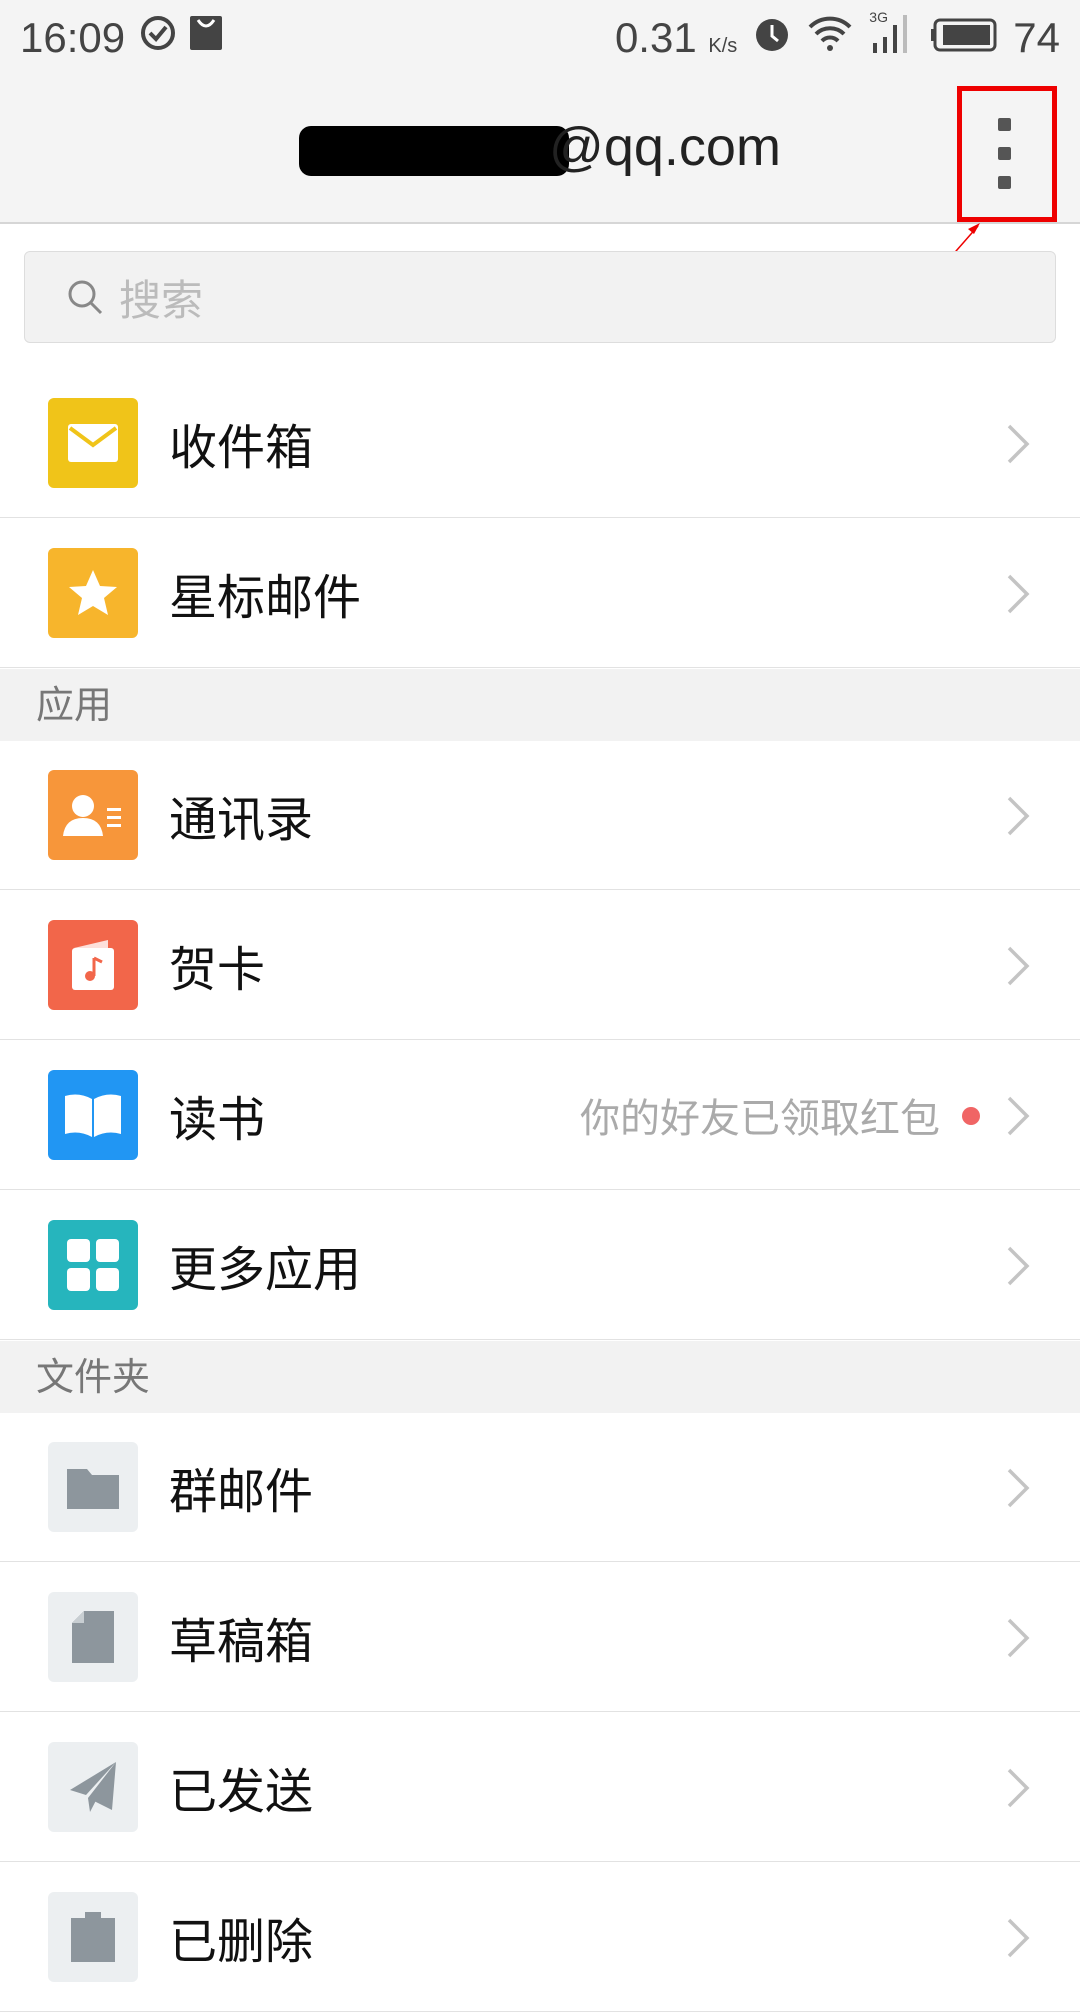 This screenshot has height=2012, width=1080. Describe the element at coordinates (93, 1265) in the screenshot. I see `apps-icon` at that location.